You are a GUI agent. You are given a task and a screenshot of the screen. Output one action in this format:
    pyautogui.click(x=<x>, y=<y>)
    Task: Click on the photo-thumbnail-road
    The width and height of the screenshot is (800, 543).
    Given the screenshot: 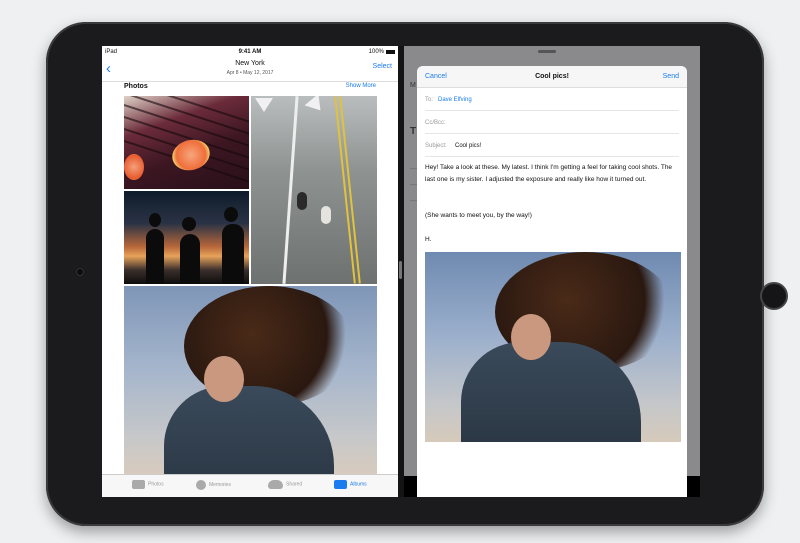 What is the action you would take?
    pyautogui.click(x=314, y=190)
    